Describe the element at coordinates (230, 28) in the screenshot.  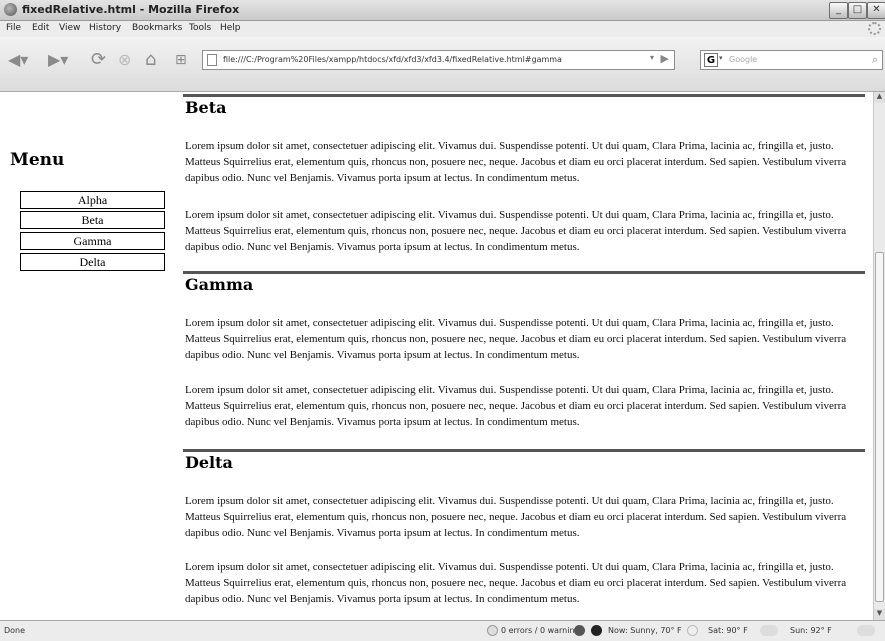
I see `menu-help: Help` at that location.